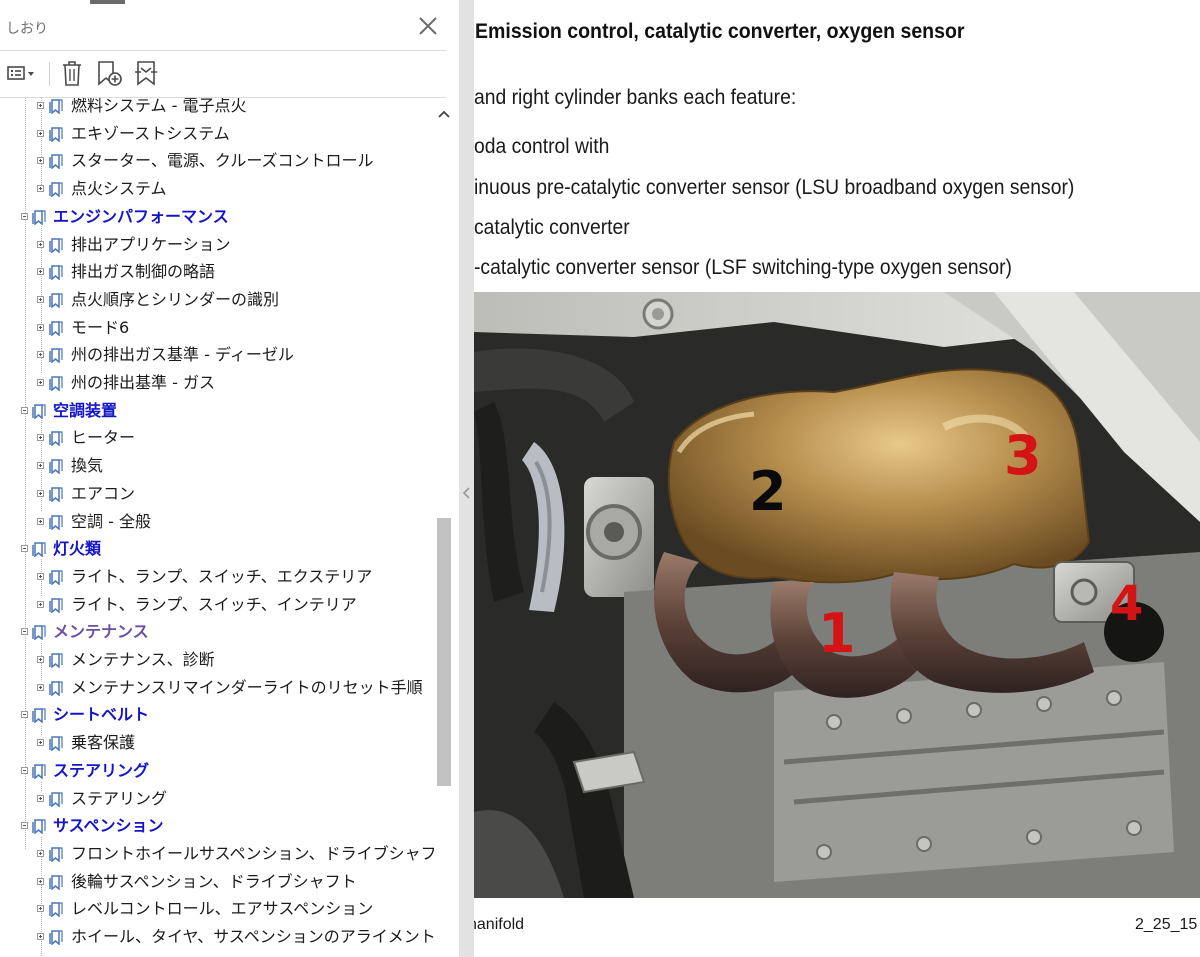  What do you see at coordinates (252, 936) in the screenshot?
I see `bookmark-label: ホイール、タイヤ、サスペンションのアライメント` at bounding box center [252, 936].